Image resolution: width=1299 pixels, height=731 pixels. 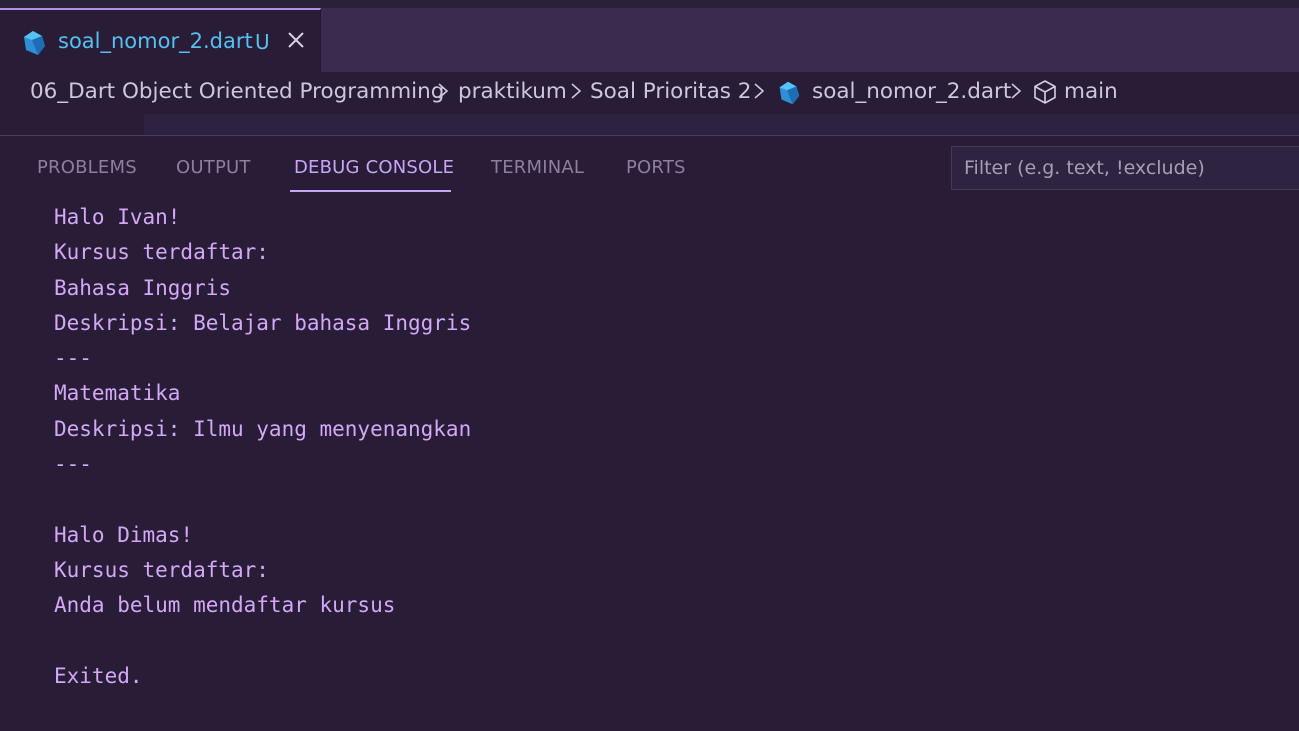 I want to click on panel-divider, so click(x=649, y=135).